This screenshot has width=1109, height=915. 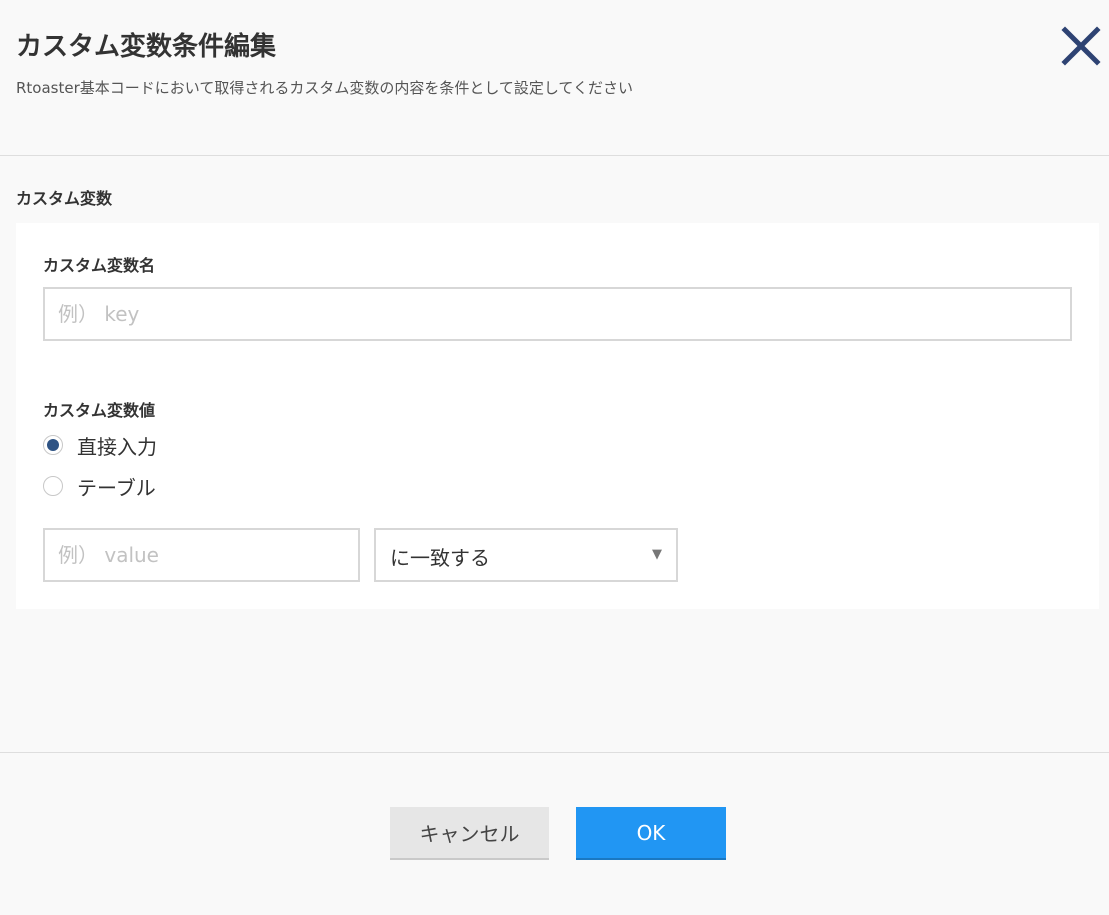 What do you see at coordinates (526, 555) in the screenshot?
I see `match-condition-select: に一致する ▼` at bounding box center [526, 555].